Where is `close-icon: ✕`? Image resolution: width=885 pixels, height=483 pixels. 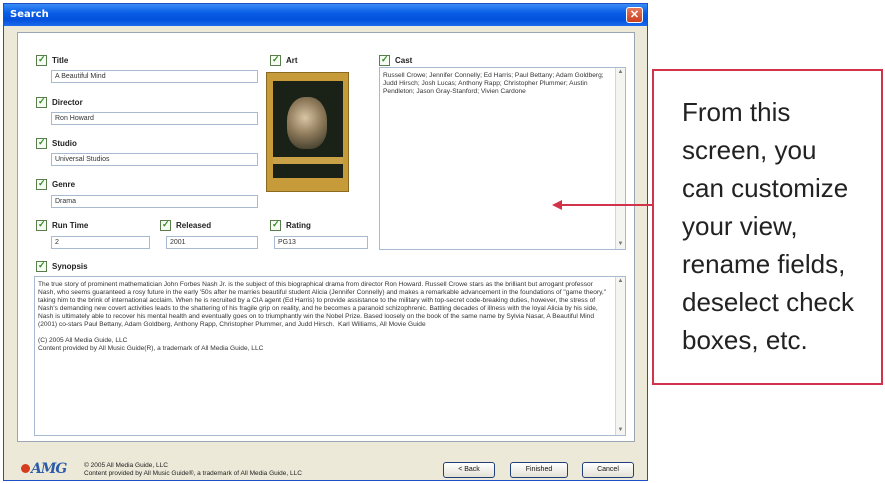 close-icon: ✕ is located at coordinates (634, 15).